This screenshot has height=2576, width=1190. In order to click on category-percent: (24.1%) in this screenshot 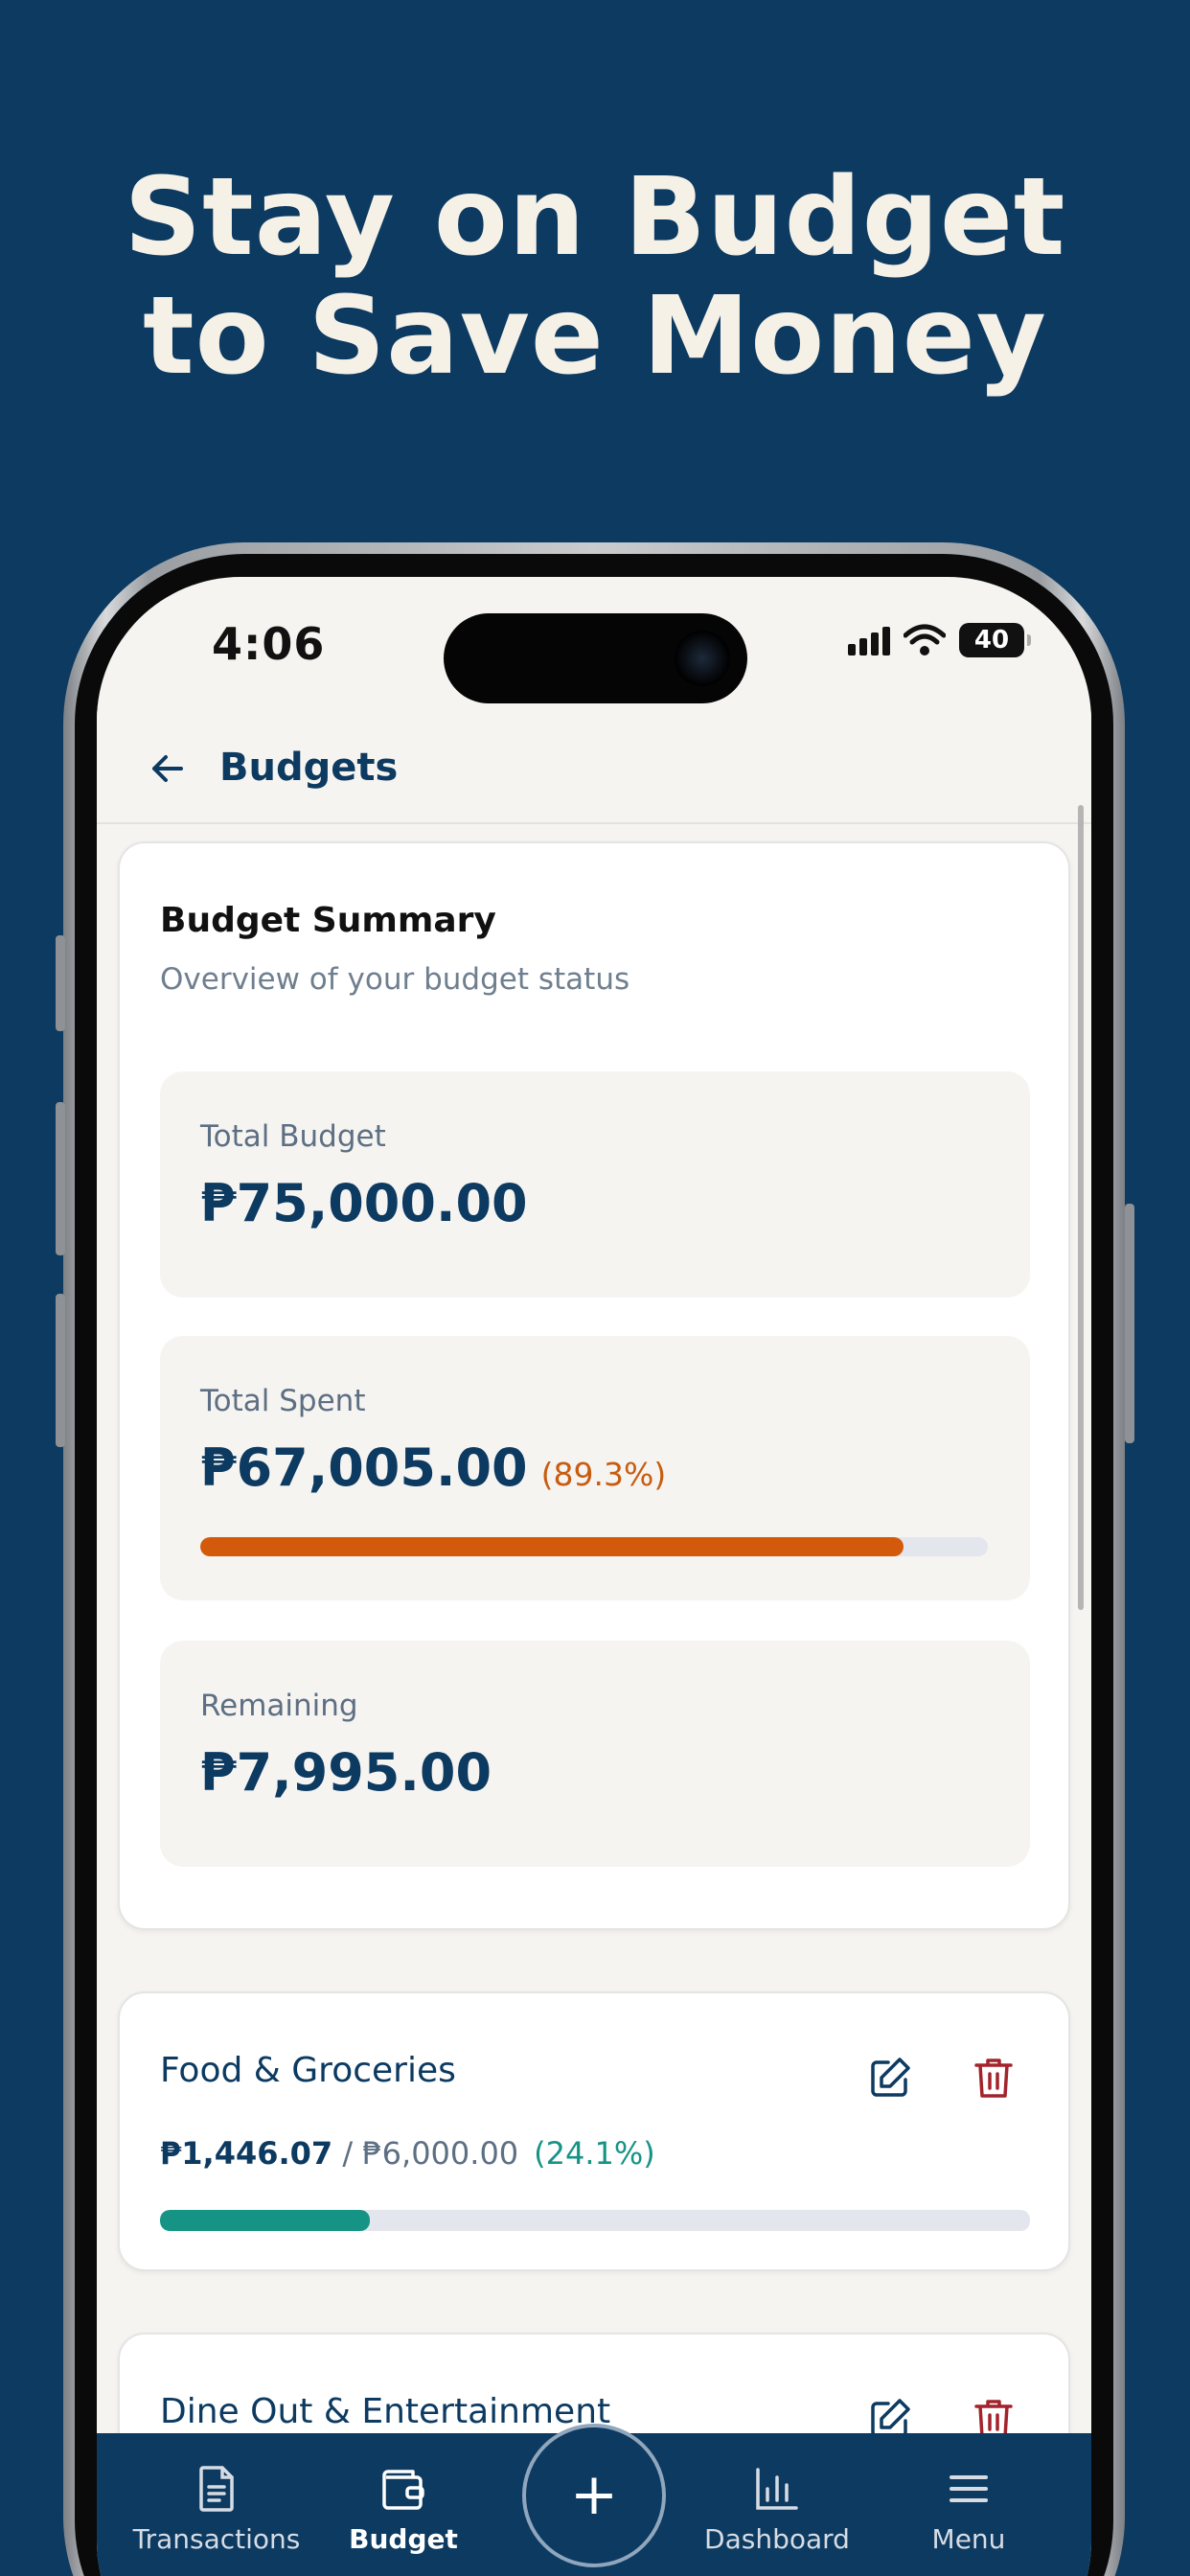, I will do `click(594, 2153)`.